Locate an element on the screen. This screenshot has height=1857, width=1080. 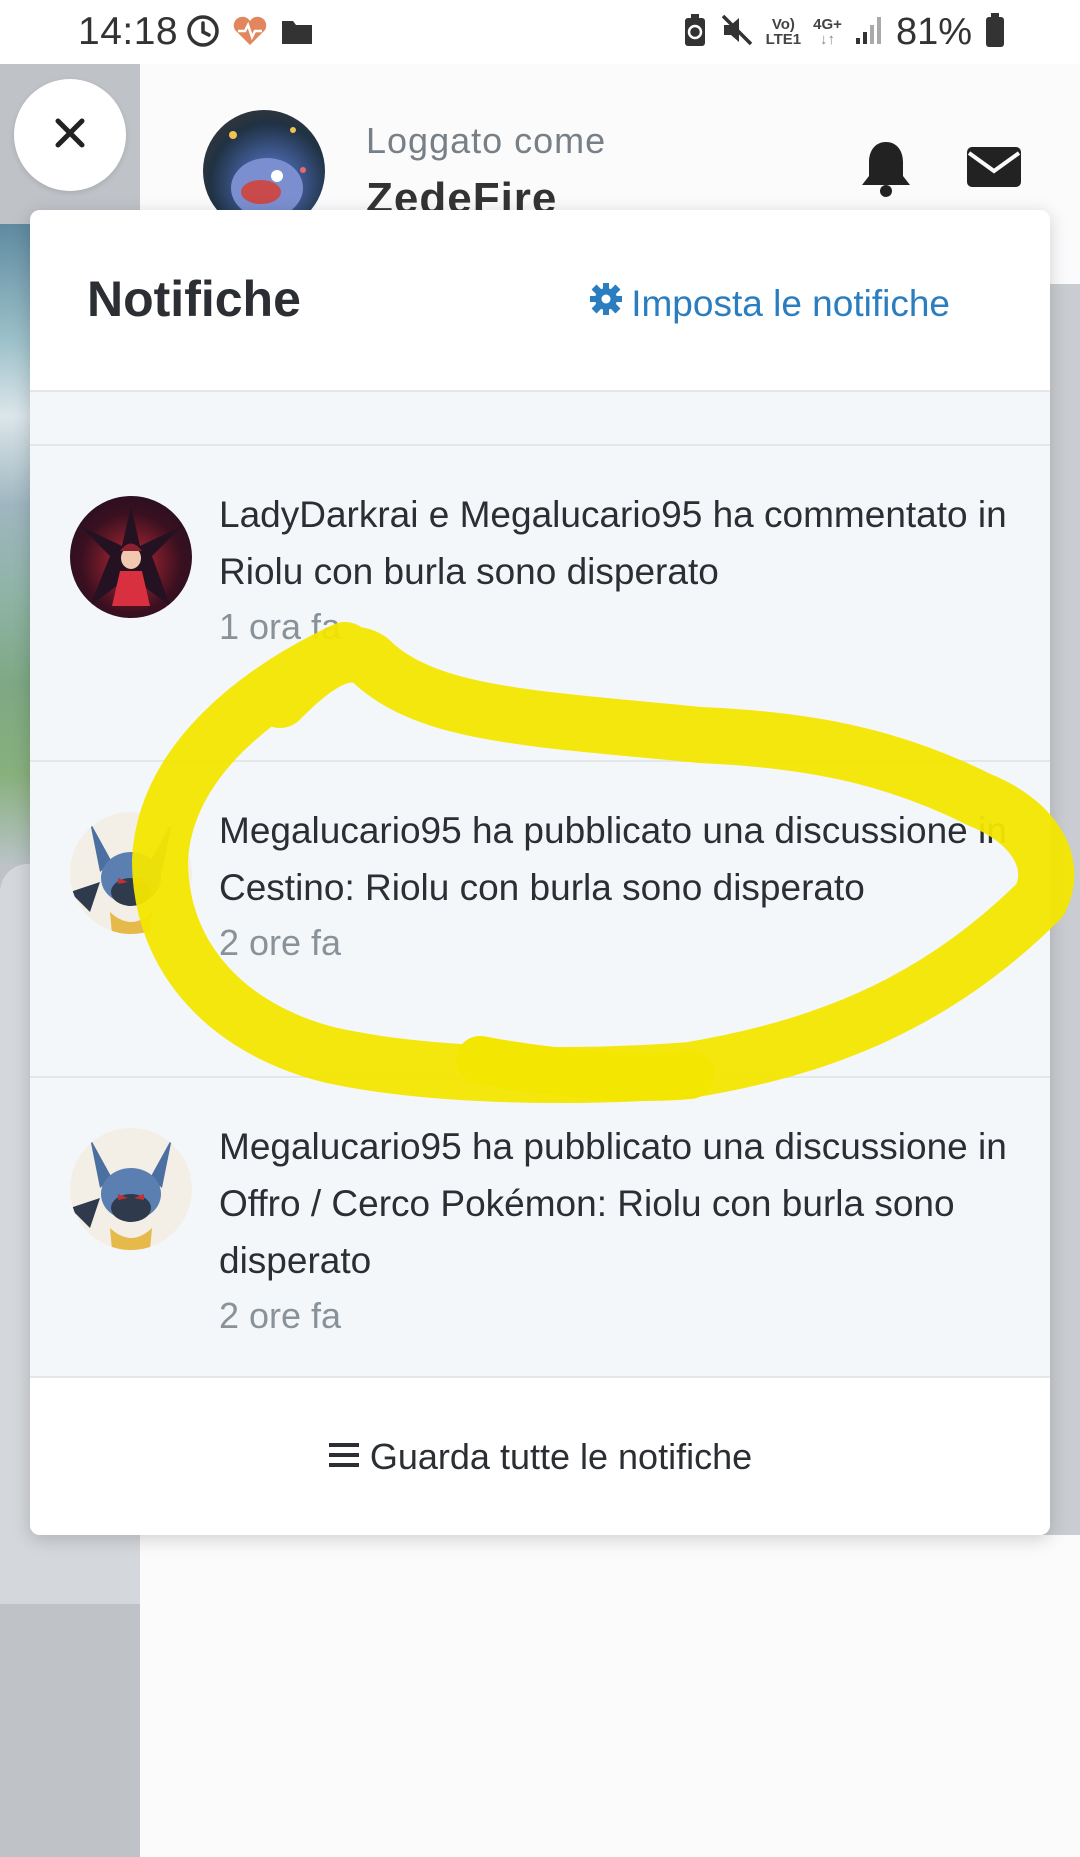
mute-icon is located at coordinates (737, 32).